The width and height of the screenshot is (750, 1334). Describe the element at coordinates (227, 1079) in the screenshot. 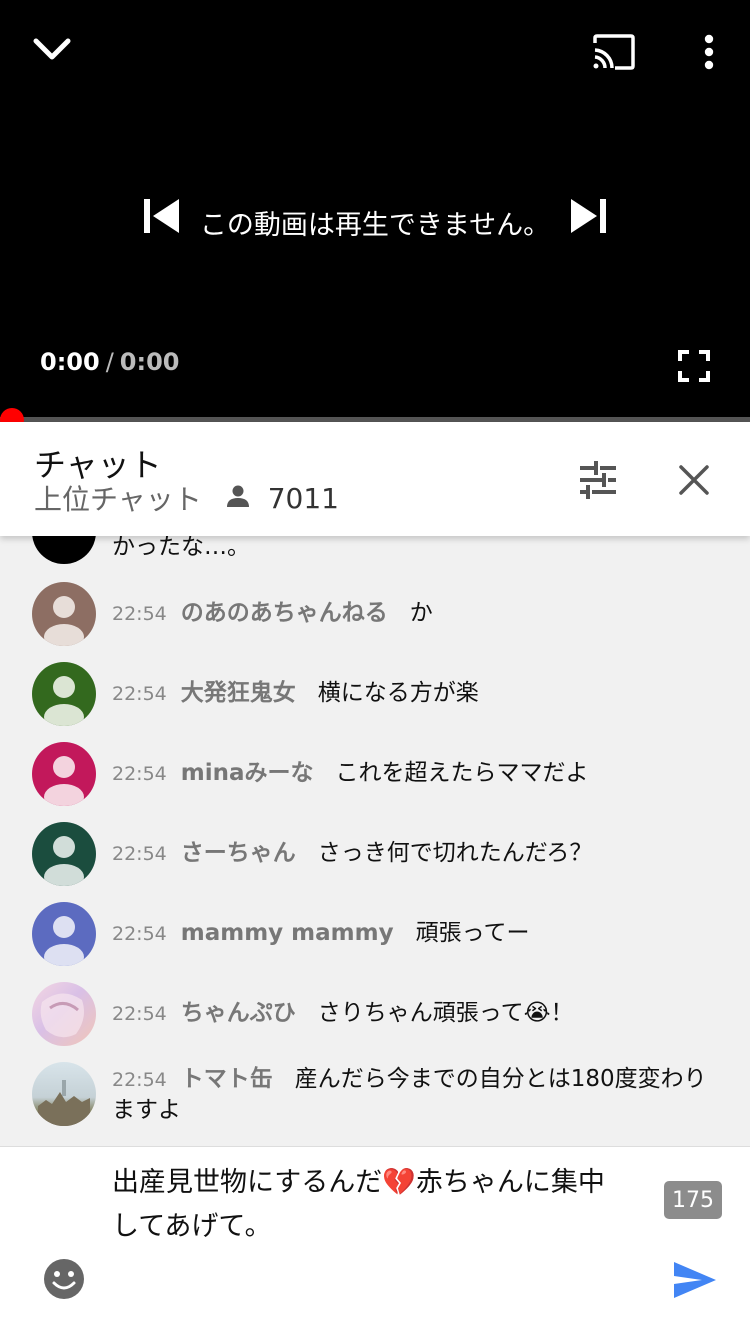

I see `message-author: トマト缶` at that location.